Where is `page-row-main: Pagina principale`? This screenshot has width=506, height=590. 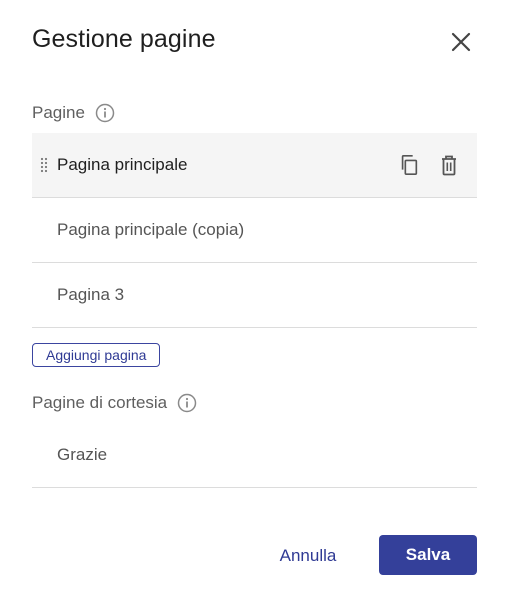 page-row-main: Pagina principale is located at coordinates (254, 165).